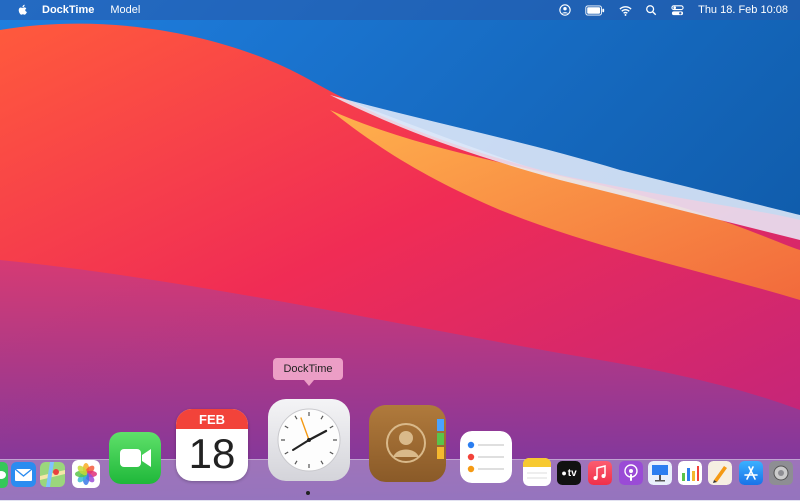 The image size is (800, 501). What do you see at coordinates (407, 443) in the screenshot?
I see `contacts-icon` at bounding box center [407, 443].